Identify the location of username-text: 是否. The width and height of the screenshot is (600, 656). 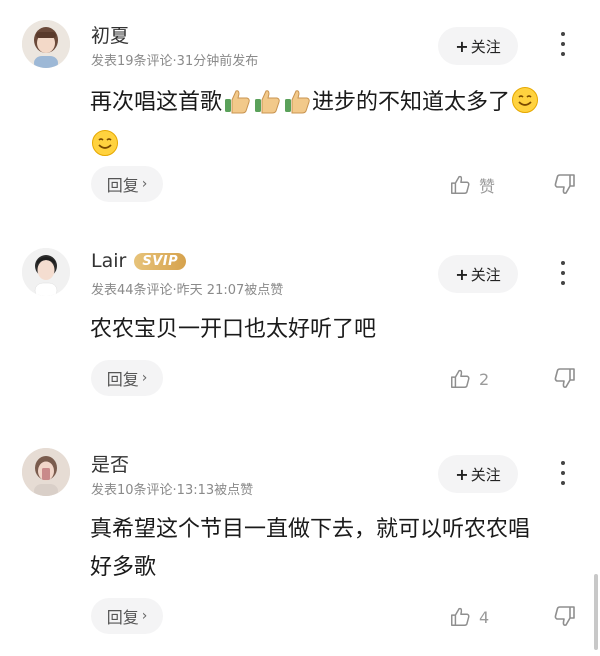
(110, 463).